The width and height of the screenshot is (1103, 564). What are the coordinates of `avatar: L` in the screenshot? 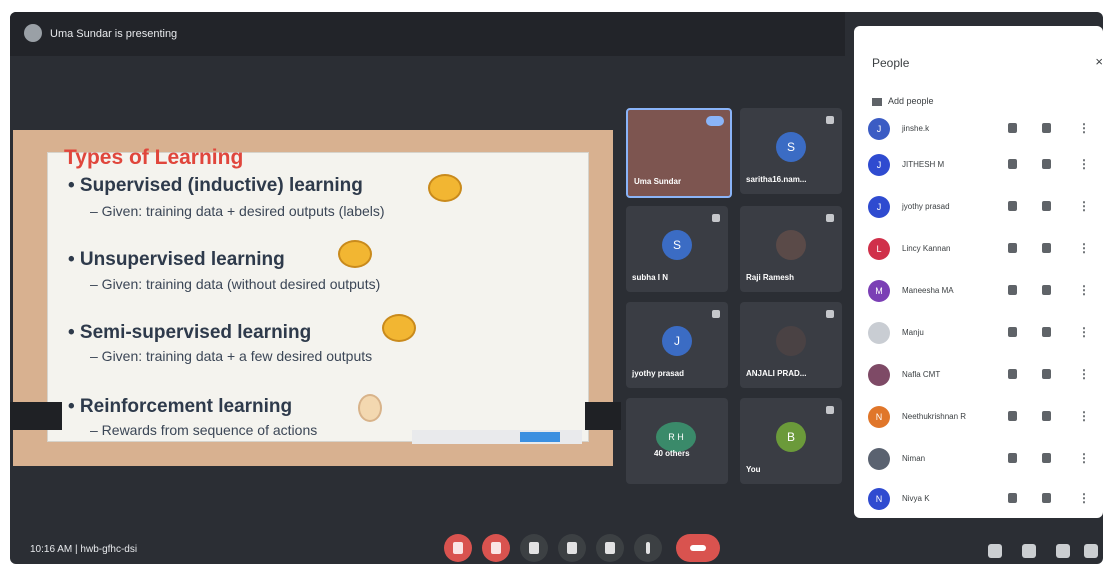 It's located at (879, 249).